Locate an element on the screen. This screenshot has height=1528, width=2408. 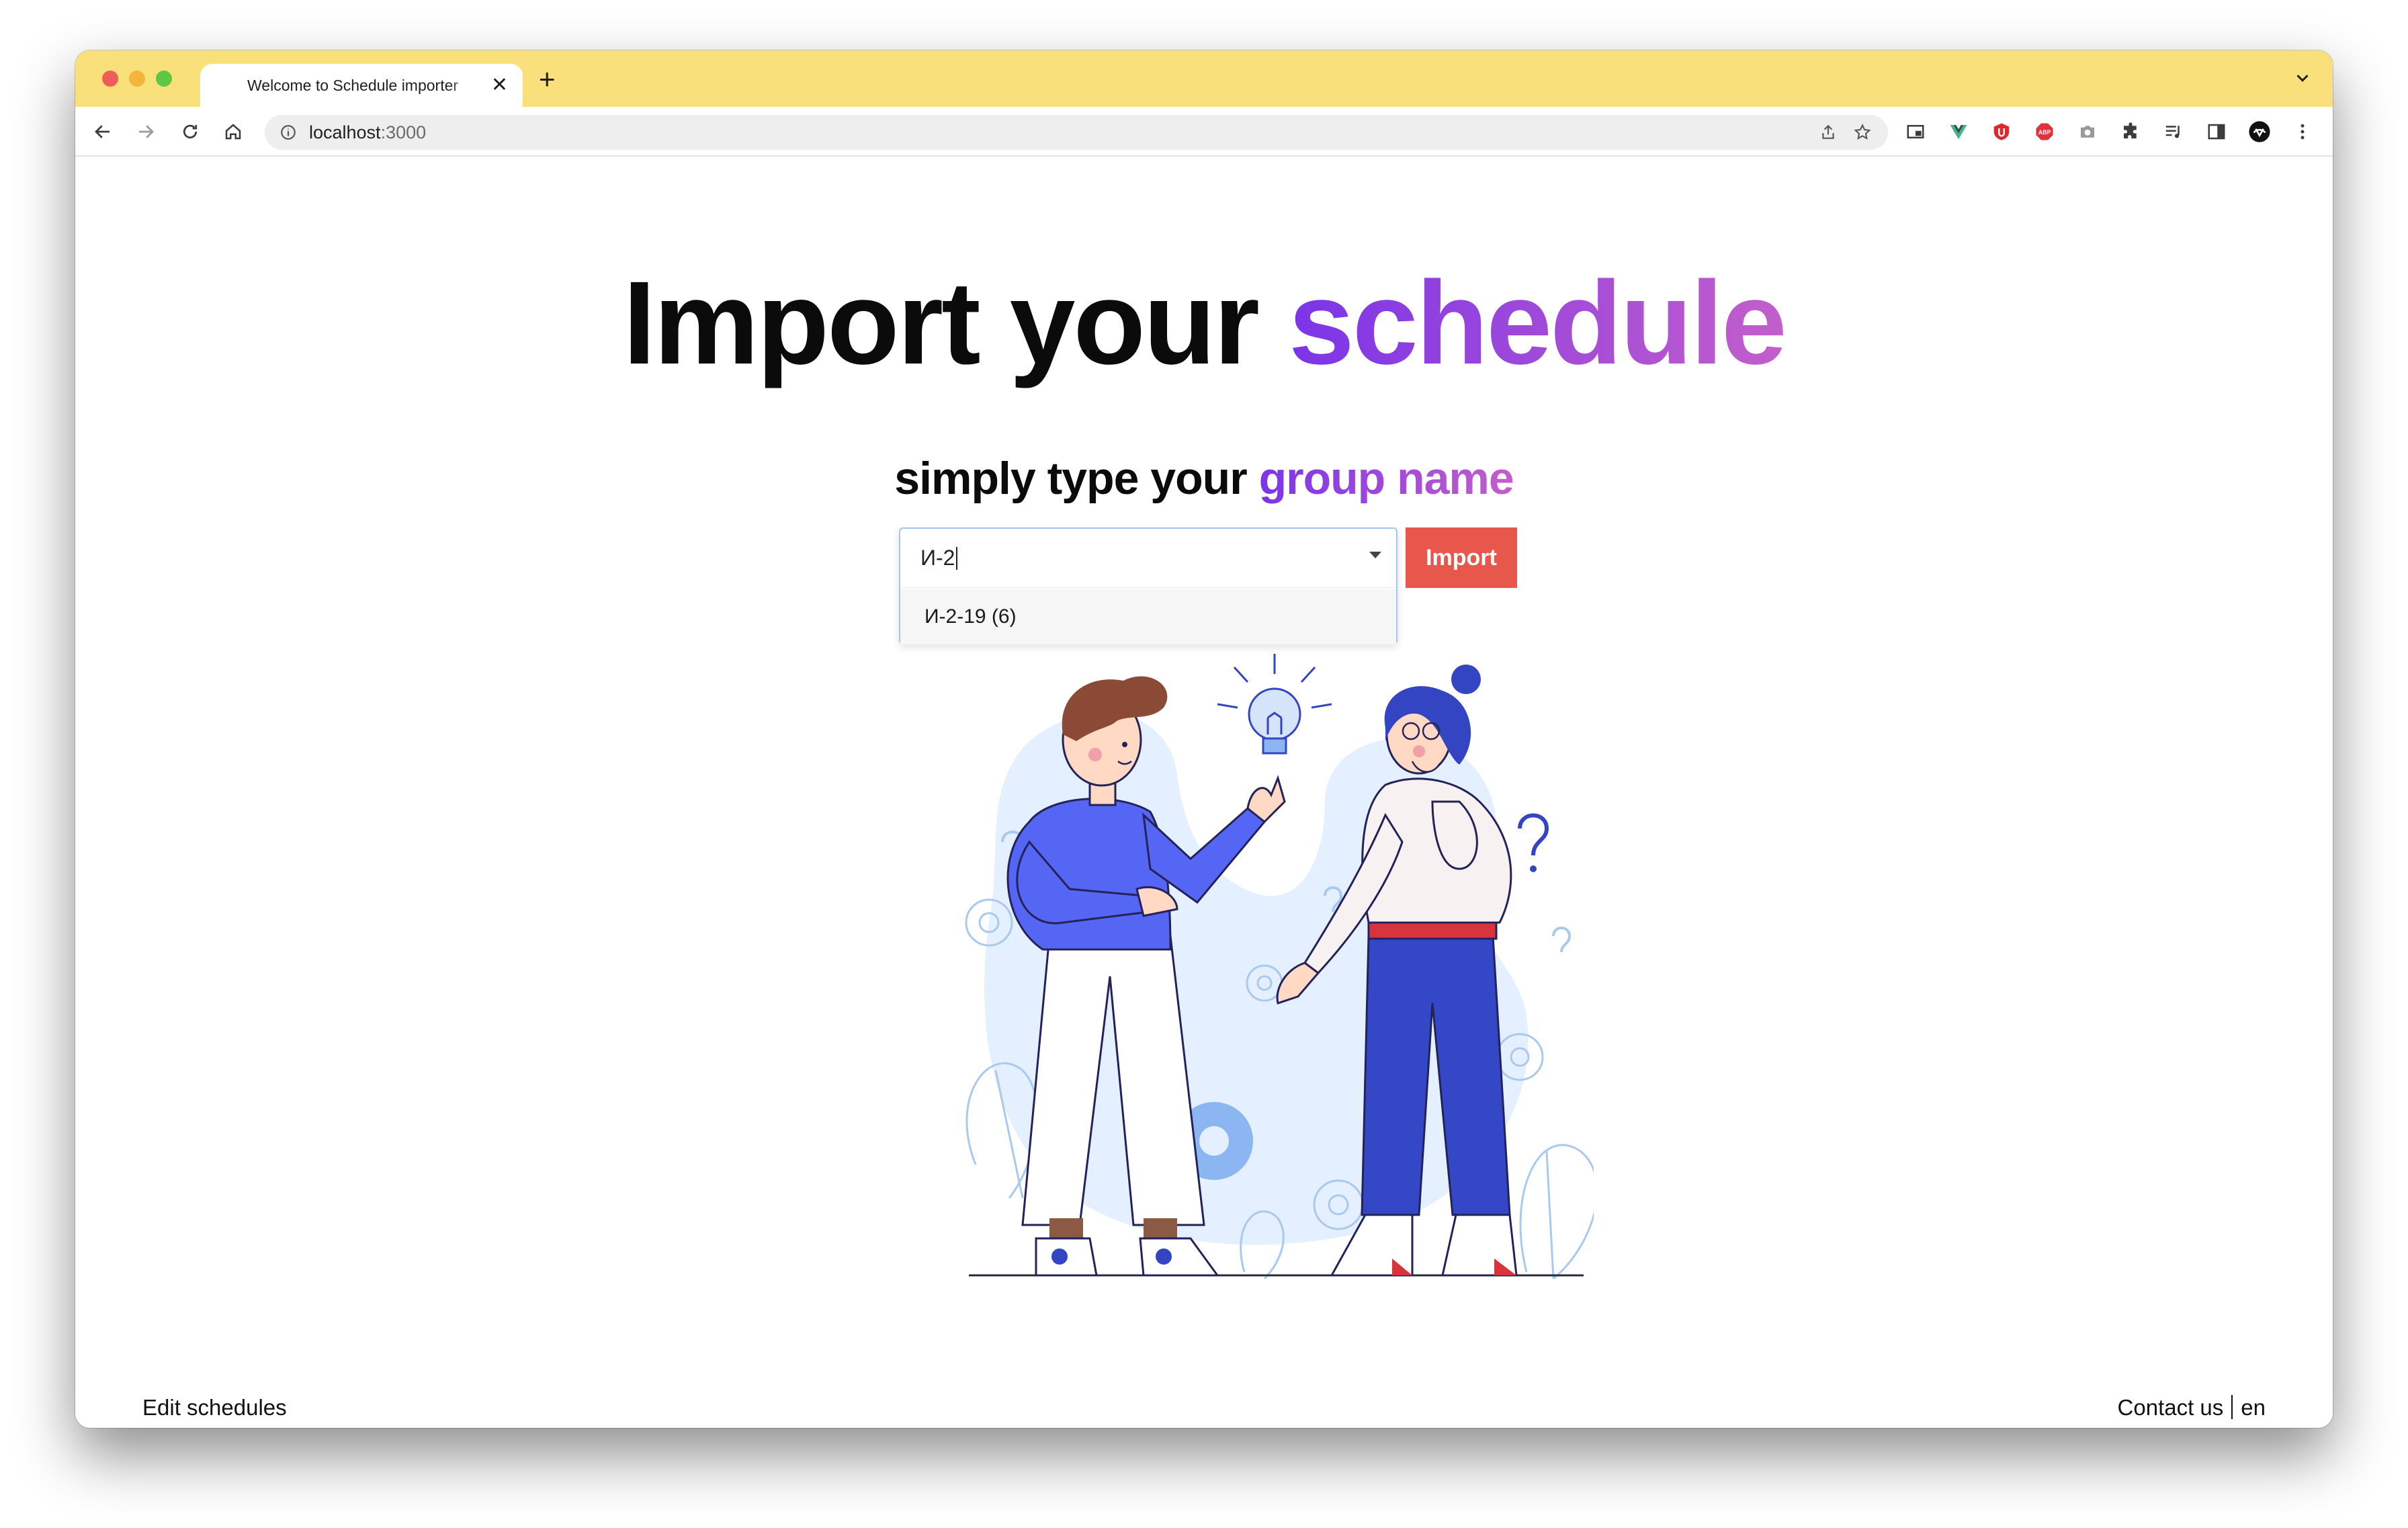
camera-icon is located at coordinates (2087, 131).